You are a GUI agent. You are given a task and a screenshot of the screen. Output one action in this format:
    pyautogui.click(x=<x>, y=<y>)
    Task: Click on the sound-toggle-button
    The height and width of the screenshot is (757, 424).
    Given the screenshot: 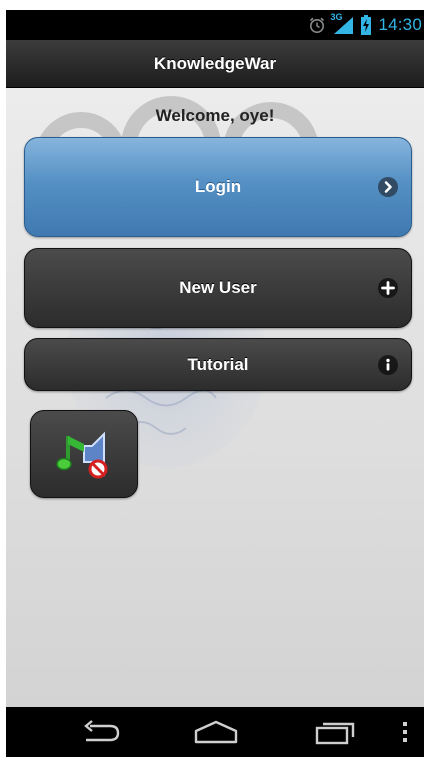 What is the action you would take?
    pyautogui.click(x=84, y=454)
    